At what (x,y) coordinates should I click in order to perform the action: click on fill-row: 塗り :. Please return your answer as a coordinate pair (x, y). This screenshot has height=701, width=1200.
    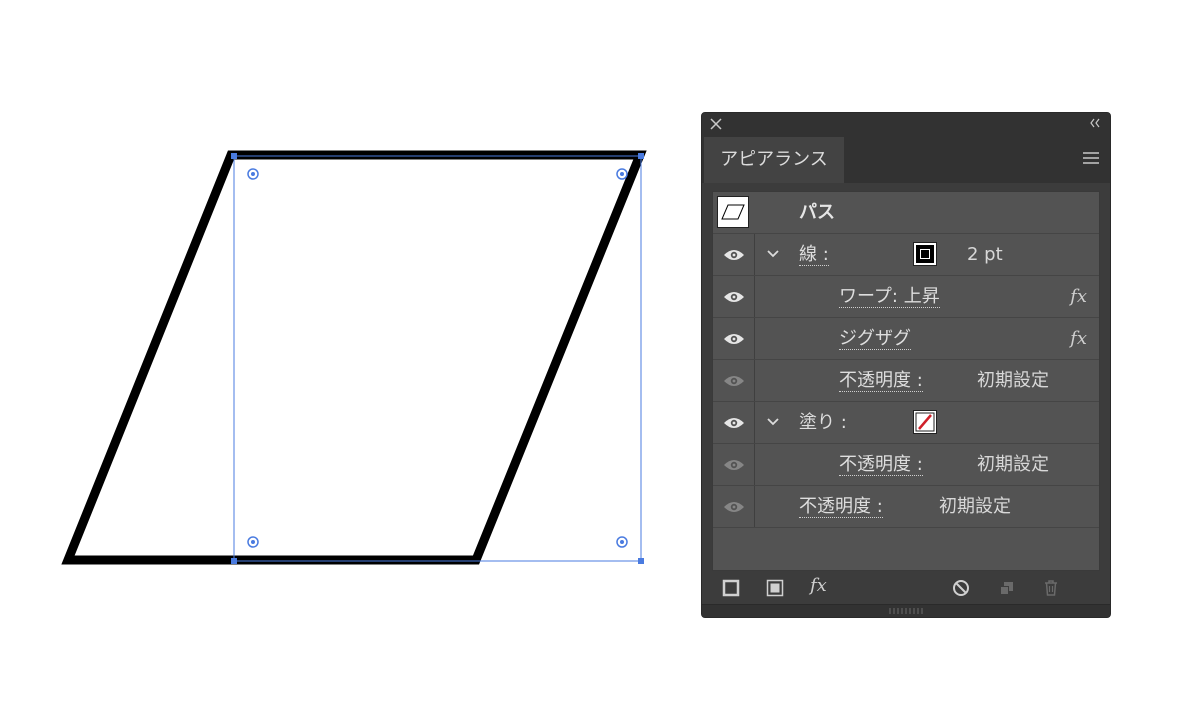
    Looking at the image, I should click on (906, 423).